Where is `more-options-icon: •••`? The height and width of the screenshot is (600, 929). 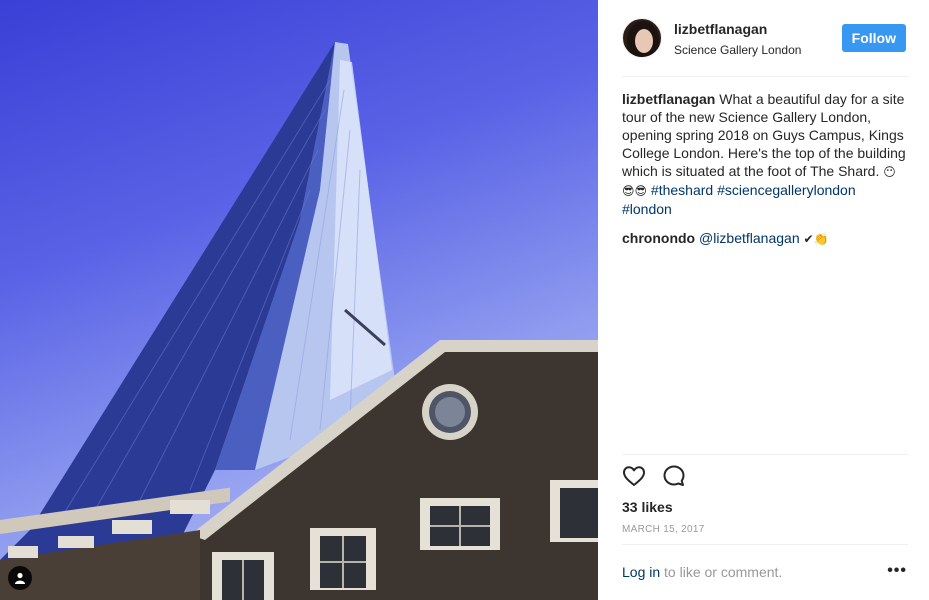
more-options-icon: ••• is located at coordinates (897, 571).